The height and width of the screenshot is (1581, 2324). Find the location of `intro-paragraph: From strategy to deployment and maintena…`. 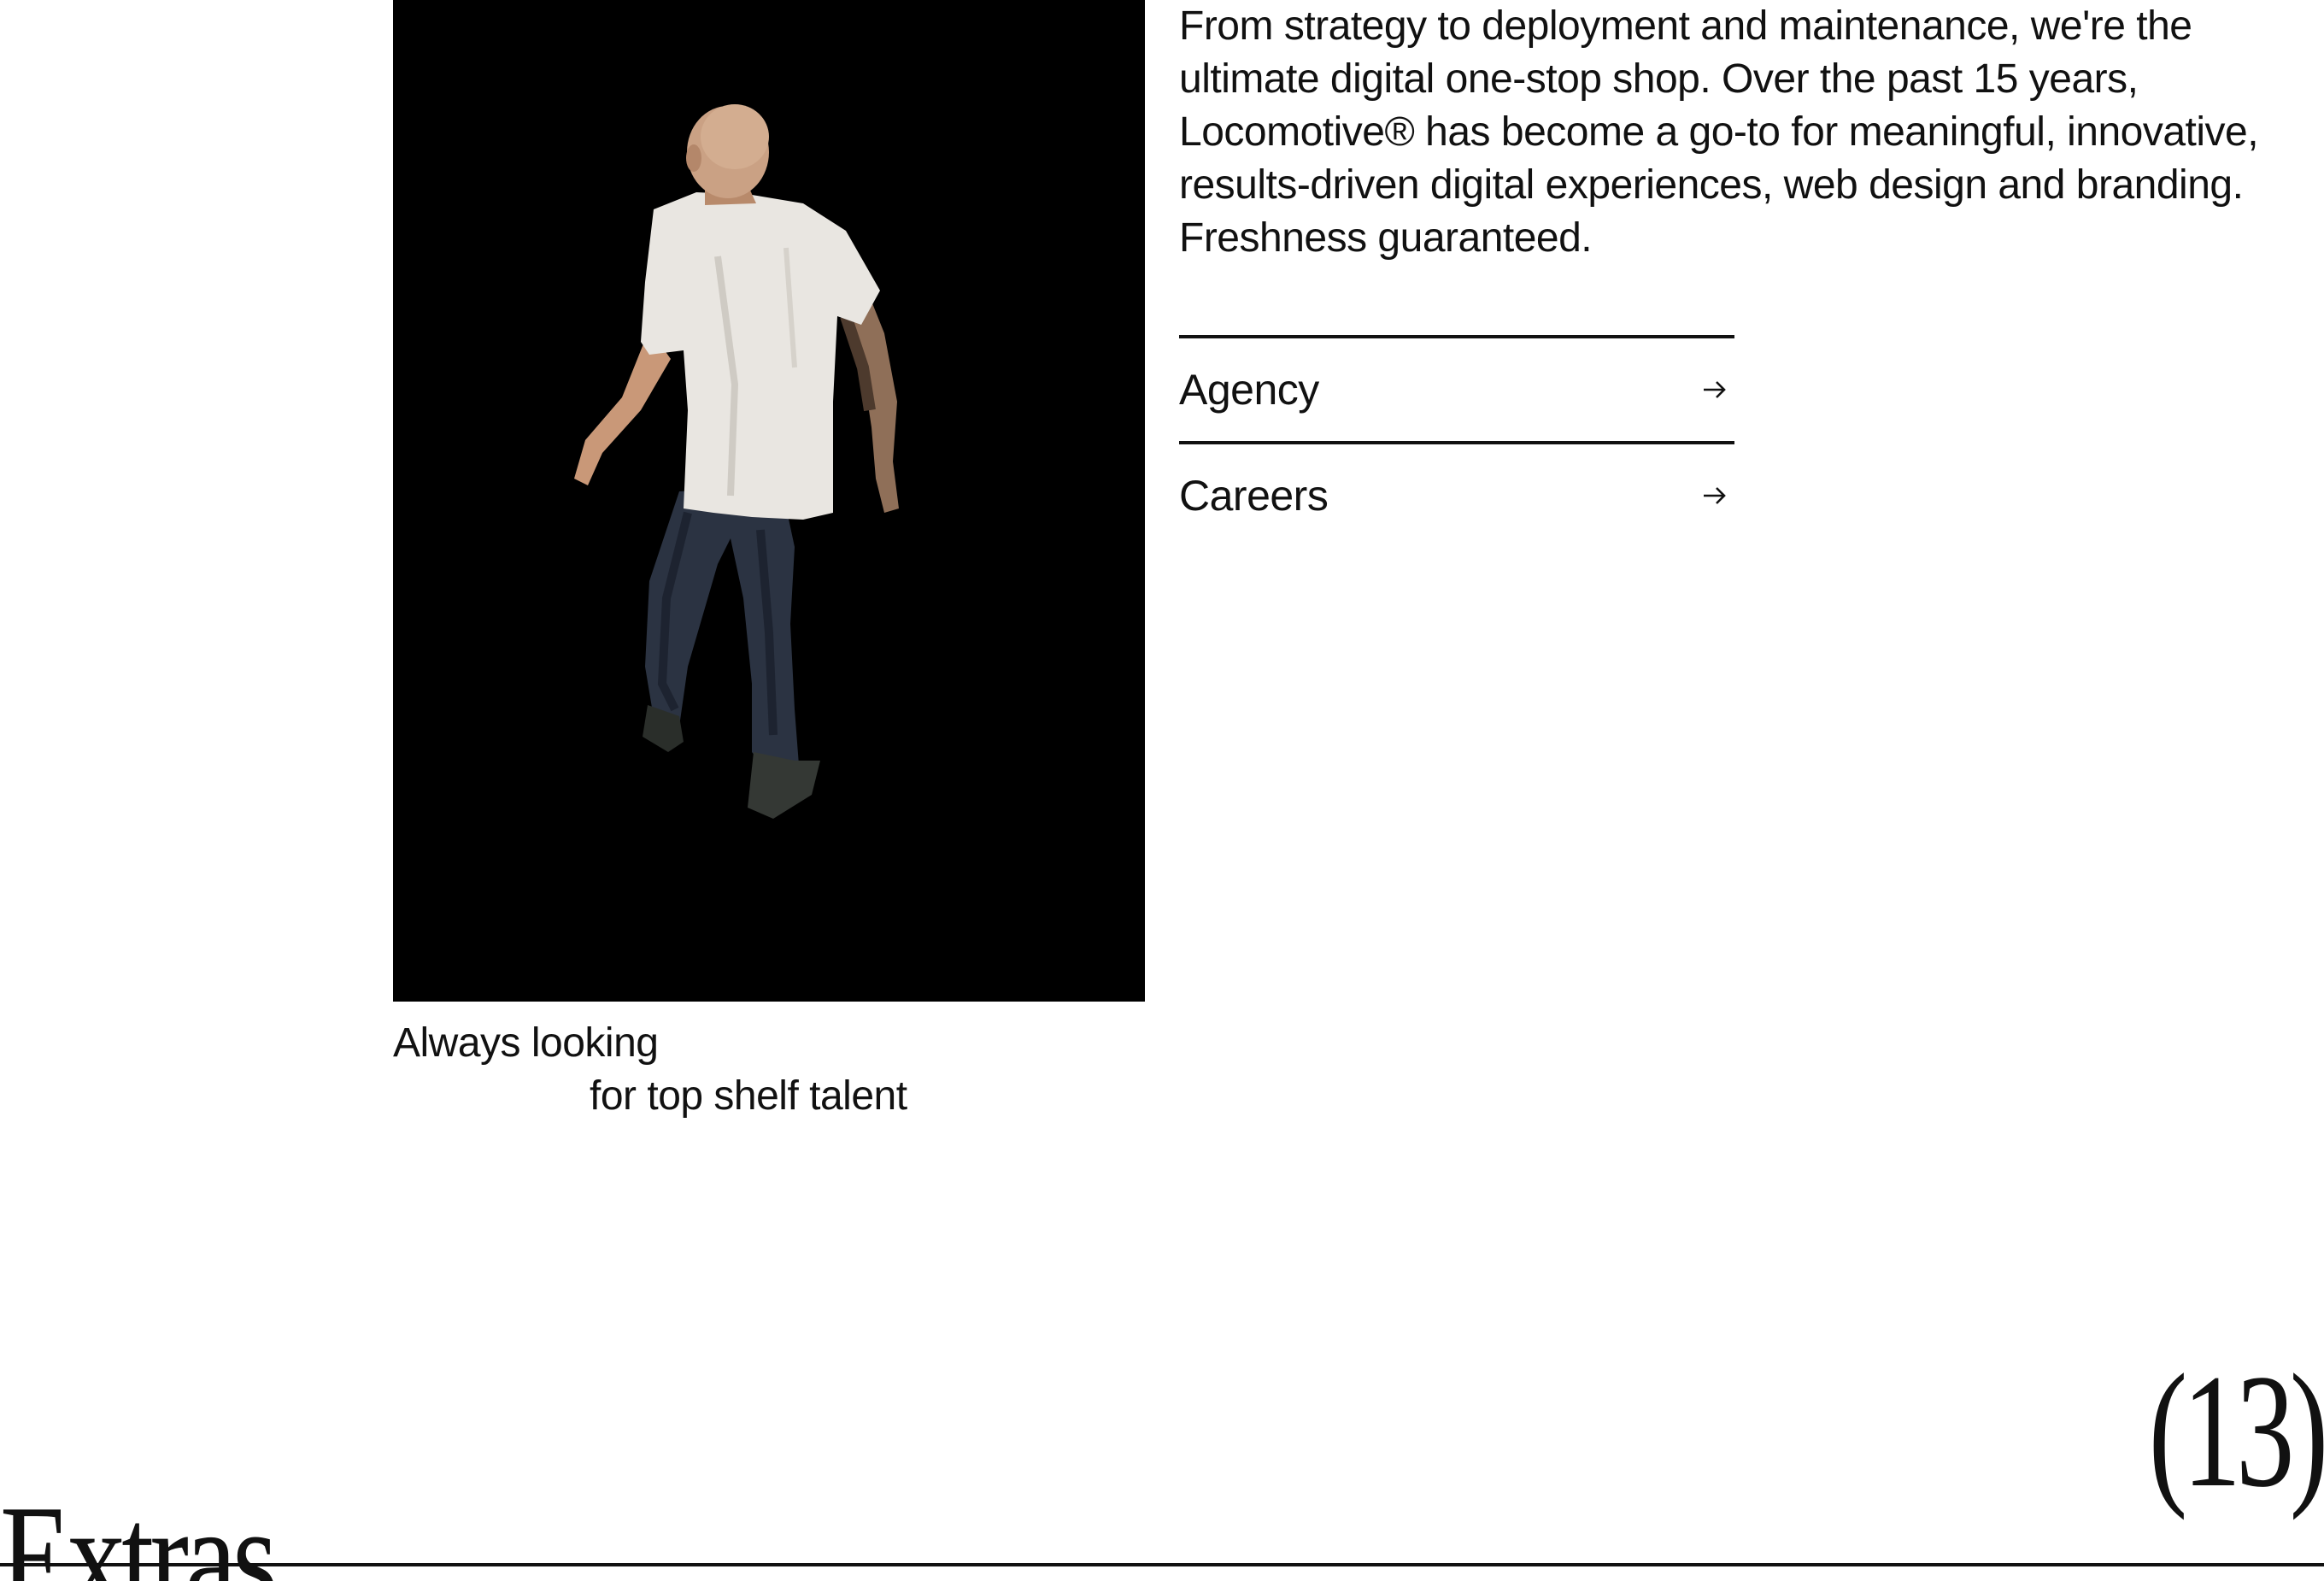

intro-paragraph: From strategy to deployment and maintena… is located at coordinates (1719, 132).